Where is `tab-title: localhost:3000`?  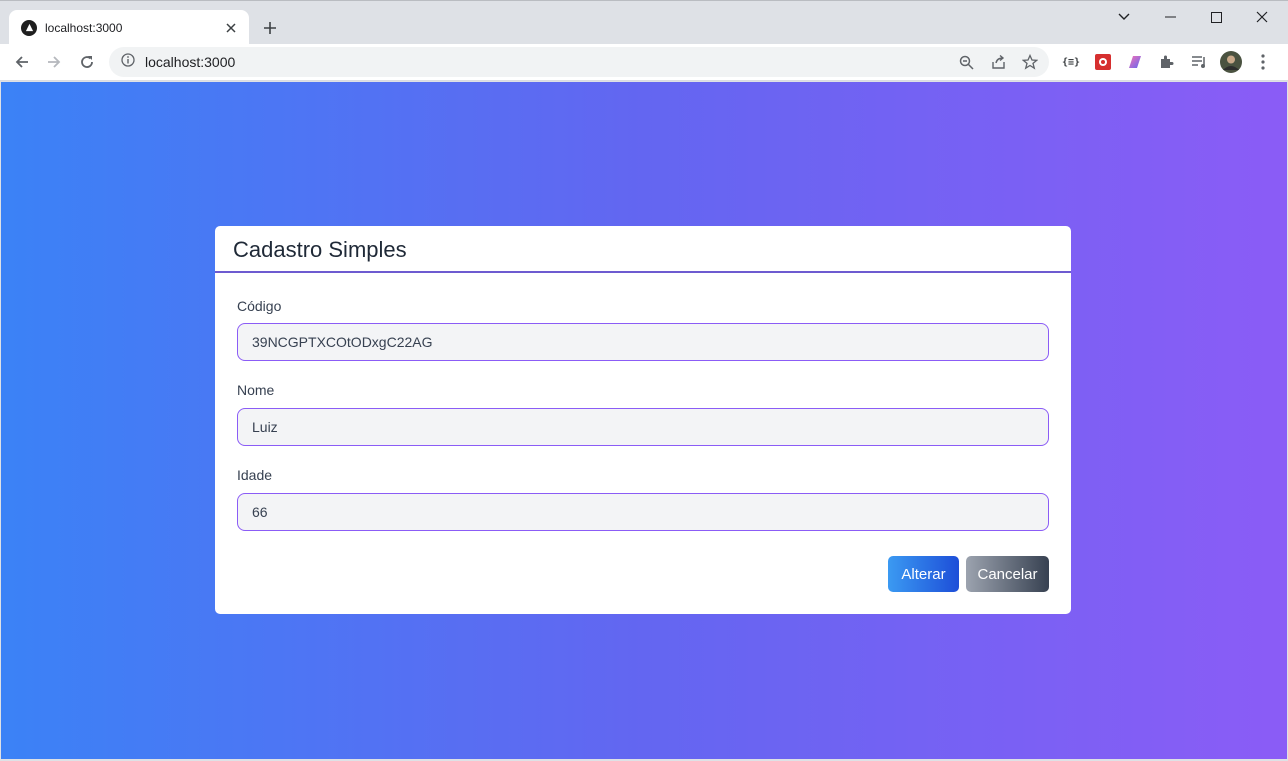
tab-title: localhost:3000 is located at coordinates (84, 27).